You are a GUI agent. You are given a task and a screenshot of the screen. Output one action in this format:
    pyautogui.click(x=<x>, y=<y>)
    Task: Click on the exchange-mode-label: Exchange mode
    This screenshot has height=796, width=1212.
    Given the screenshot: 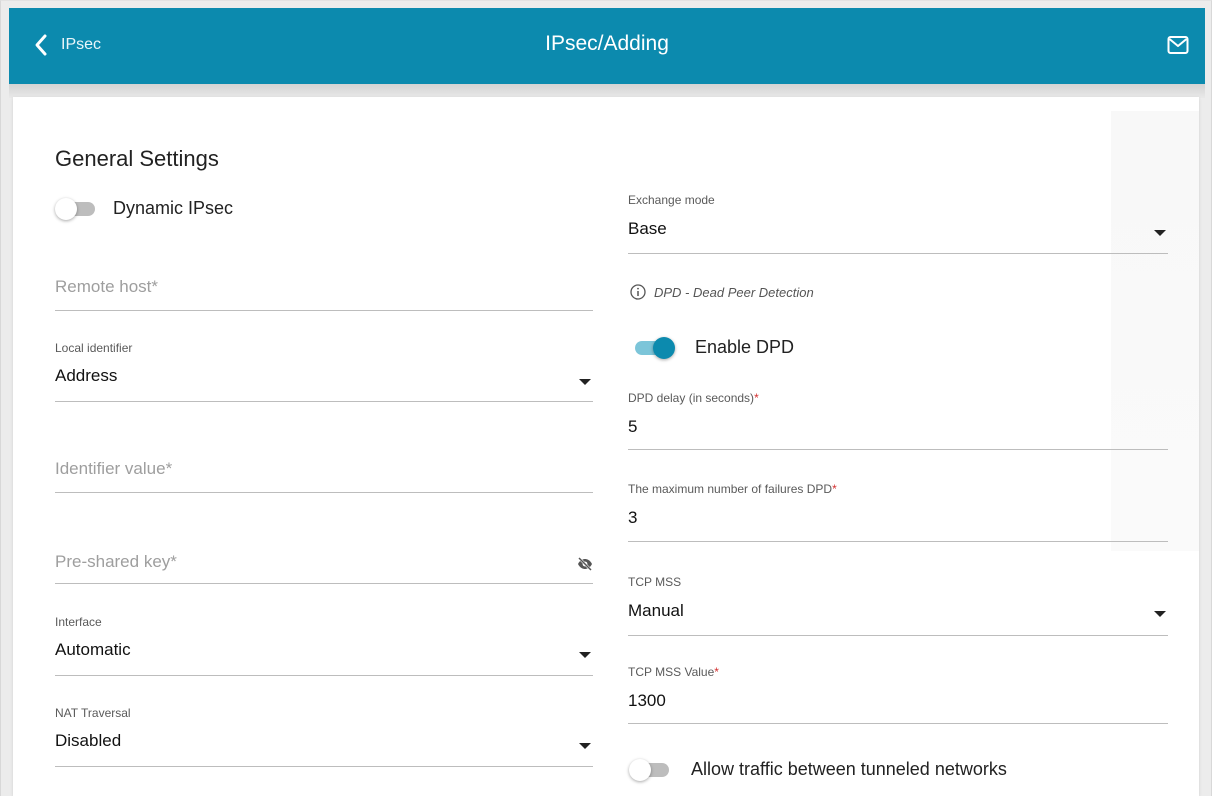 What is the action you would take?
    pyautogui.click(x=671, y=200)
    